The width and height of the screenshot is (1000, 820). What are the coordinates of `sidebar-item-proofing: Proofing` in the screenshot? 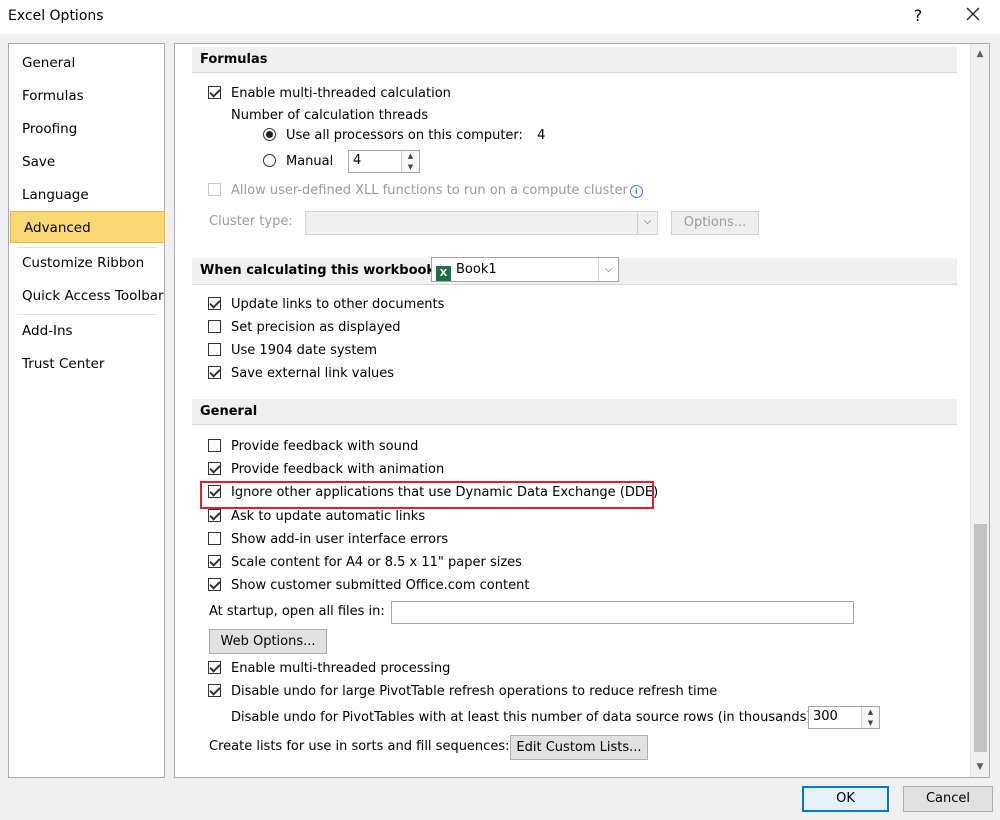 It's located at (86, 129).